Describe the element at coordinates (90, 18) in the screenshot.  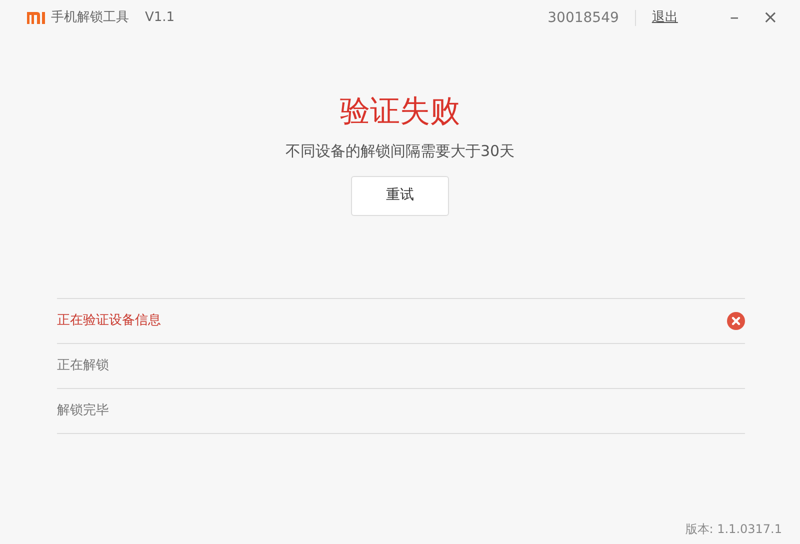
I see `app-title: 手机解锁工具` at that location.